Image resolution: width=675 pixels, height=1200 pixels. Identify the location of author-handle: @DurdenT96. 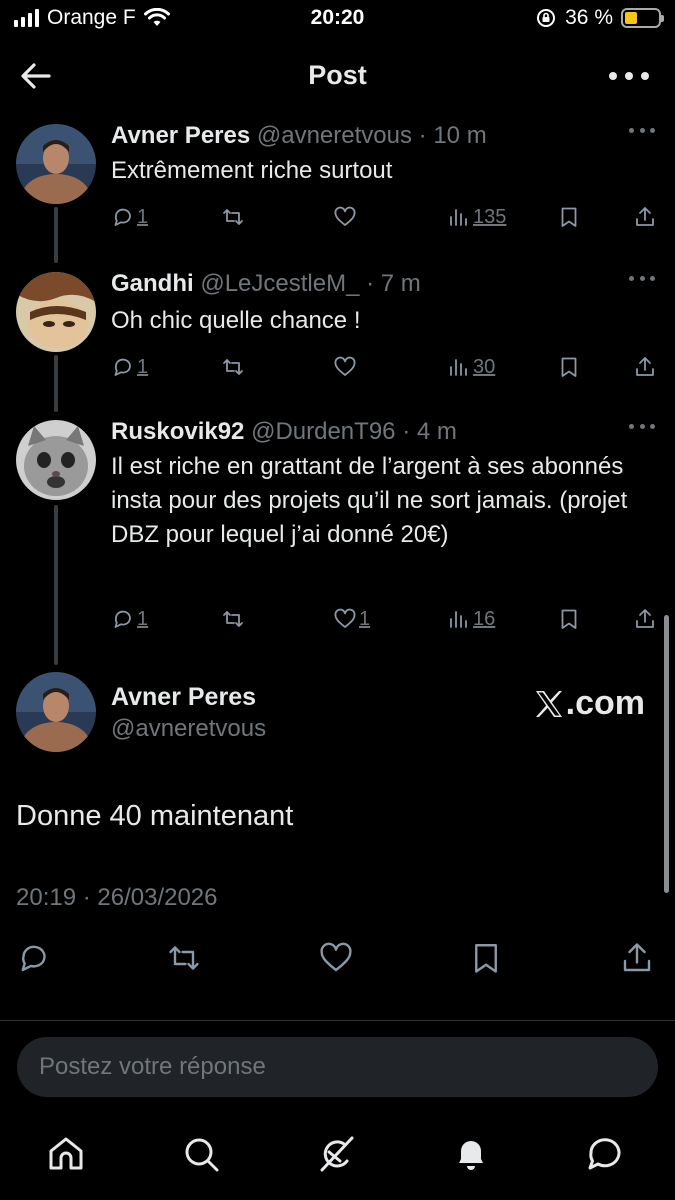
(323, 431).